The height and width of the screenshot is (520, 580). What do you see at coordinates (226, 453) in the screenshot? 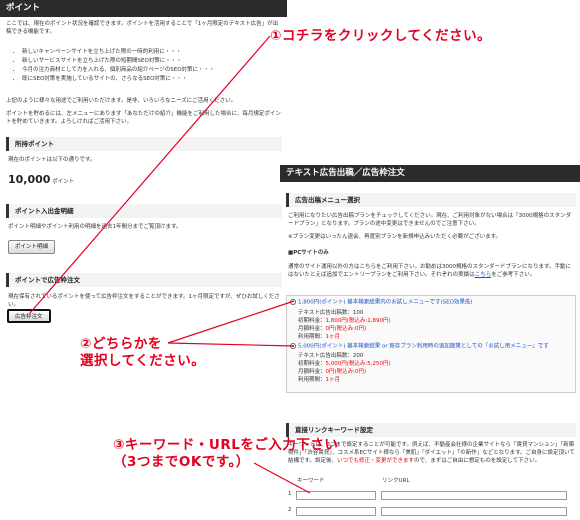
I see `annotation-step-3: ③キーワード・URLをご入力下さい （3つまでOKです。）` at bounding box center [226, 453].